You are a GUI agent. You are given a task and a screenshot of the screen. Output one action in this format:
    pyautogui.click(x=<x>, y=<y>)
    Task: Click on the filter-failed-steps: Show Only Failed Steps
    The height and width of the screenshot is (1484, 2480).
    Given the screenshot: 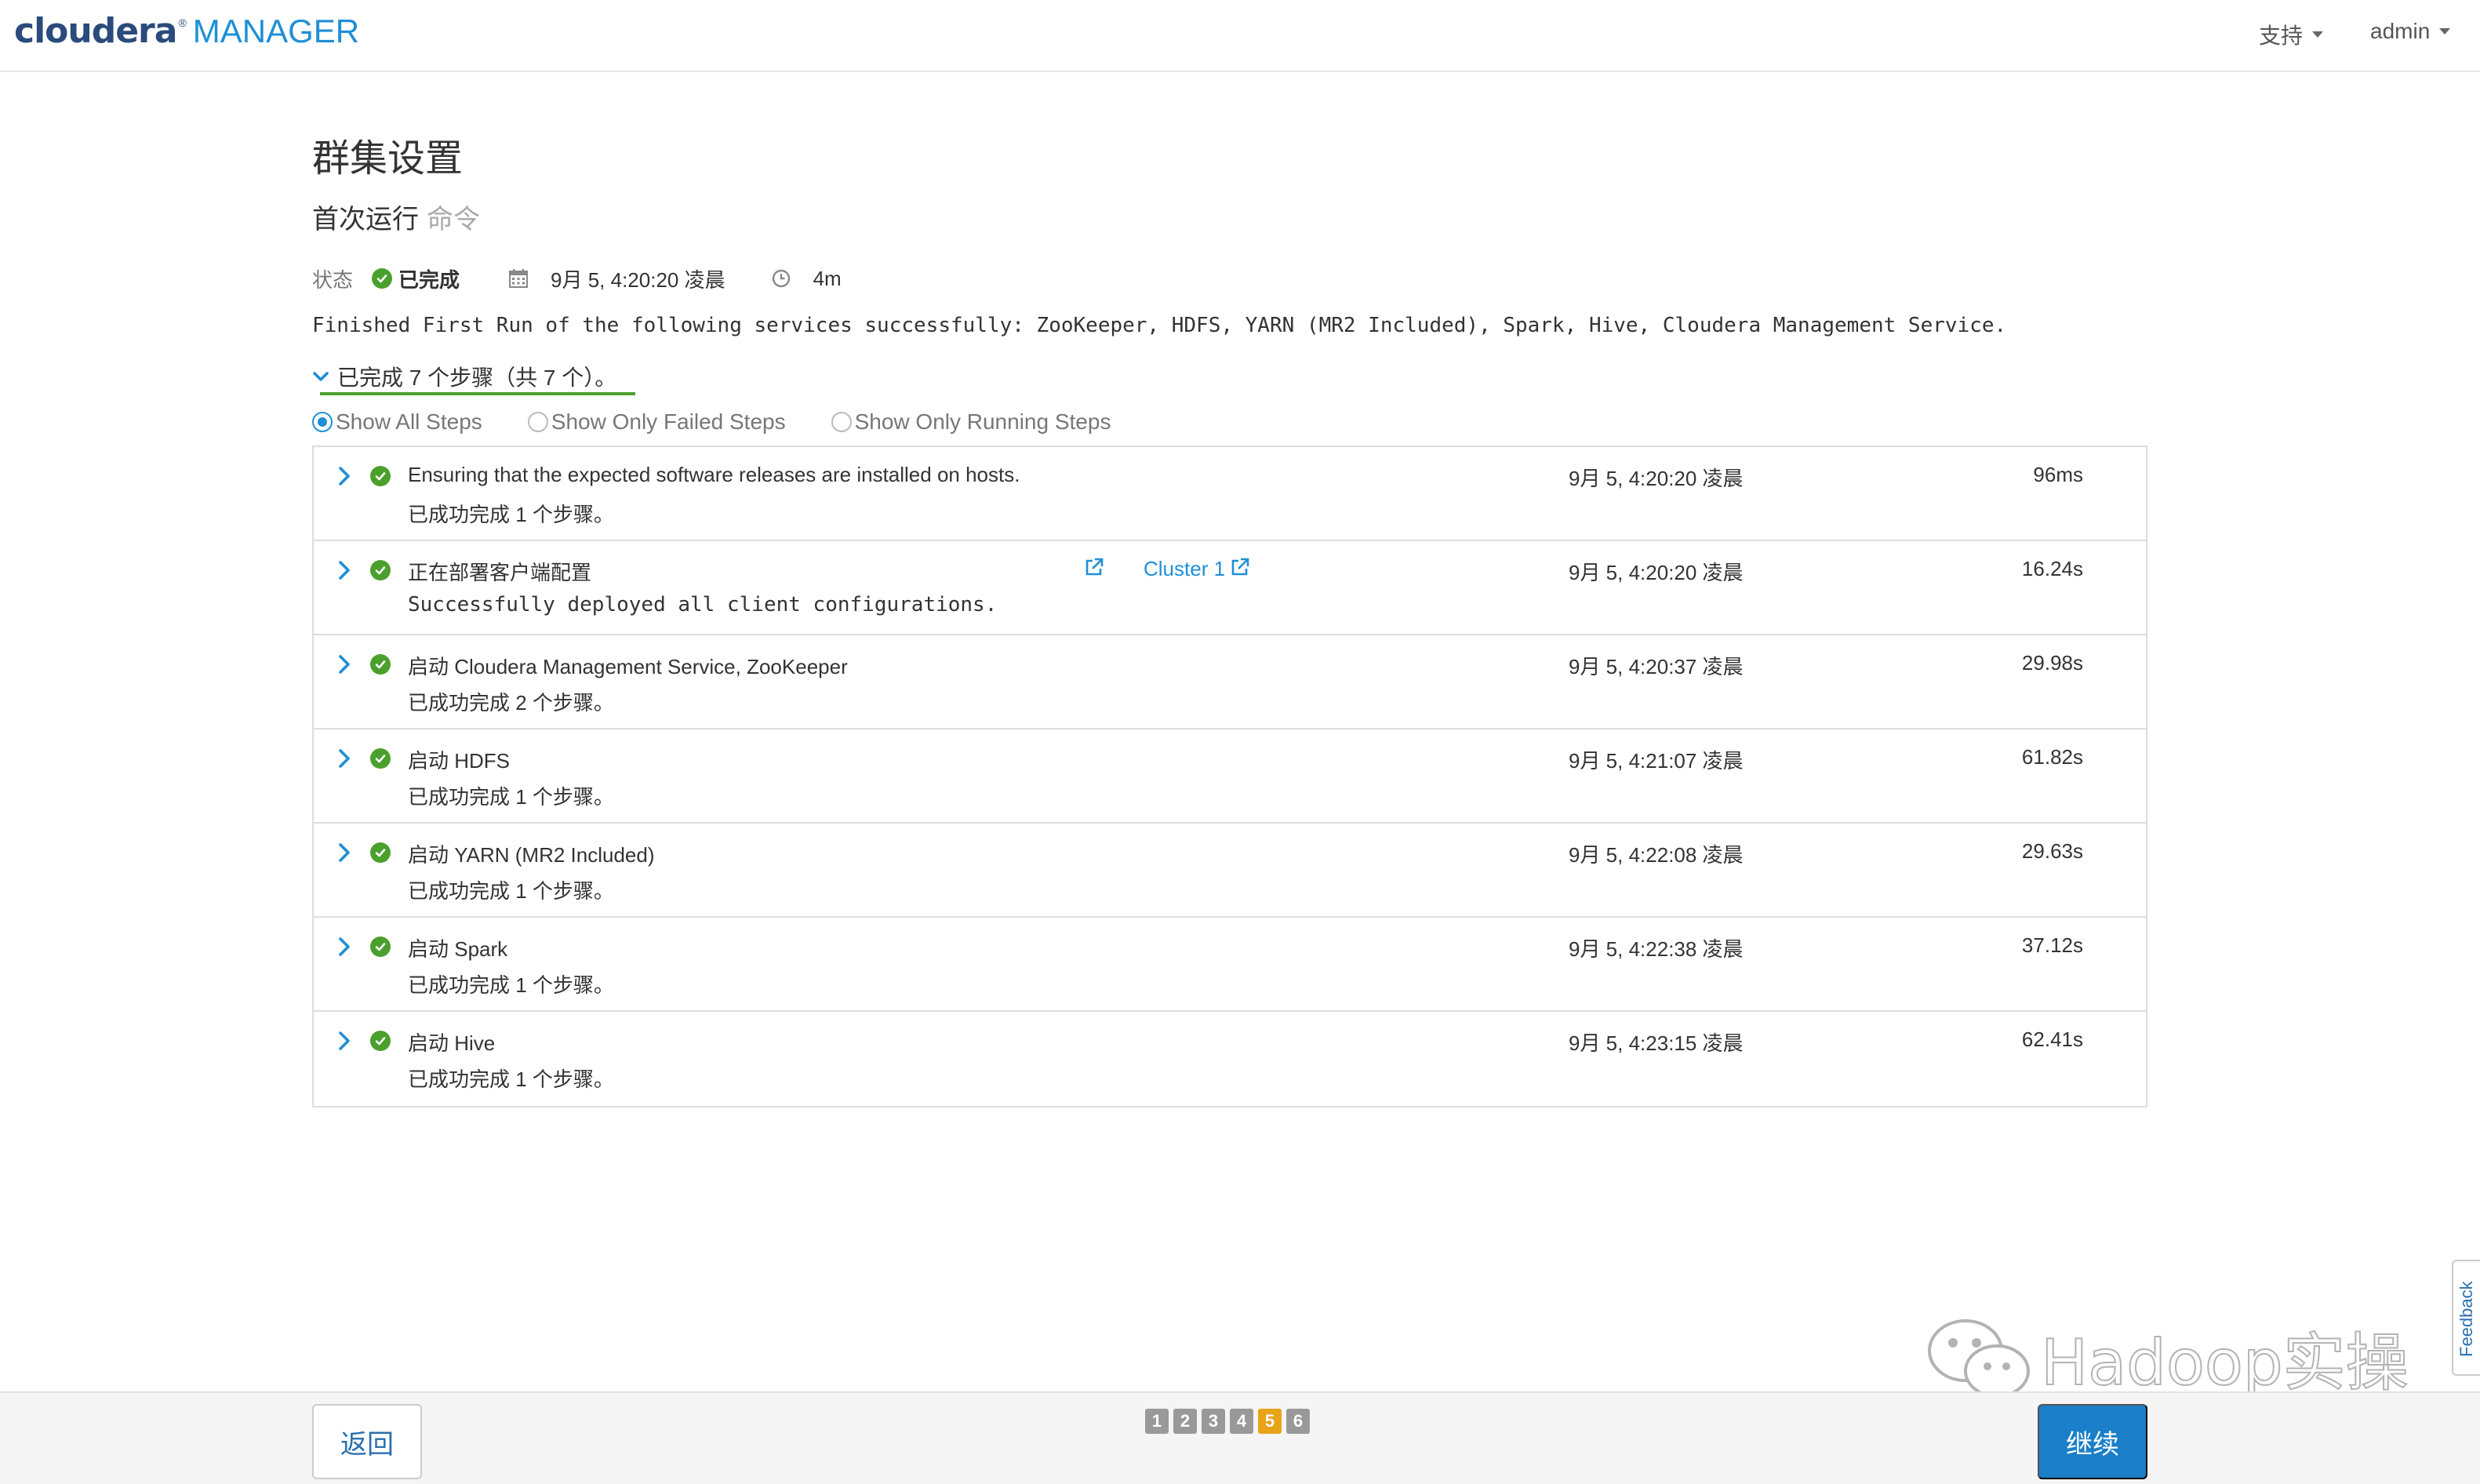 What is the action you would take?
    pyautogui.click(x=656, y=422)
    